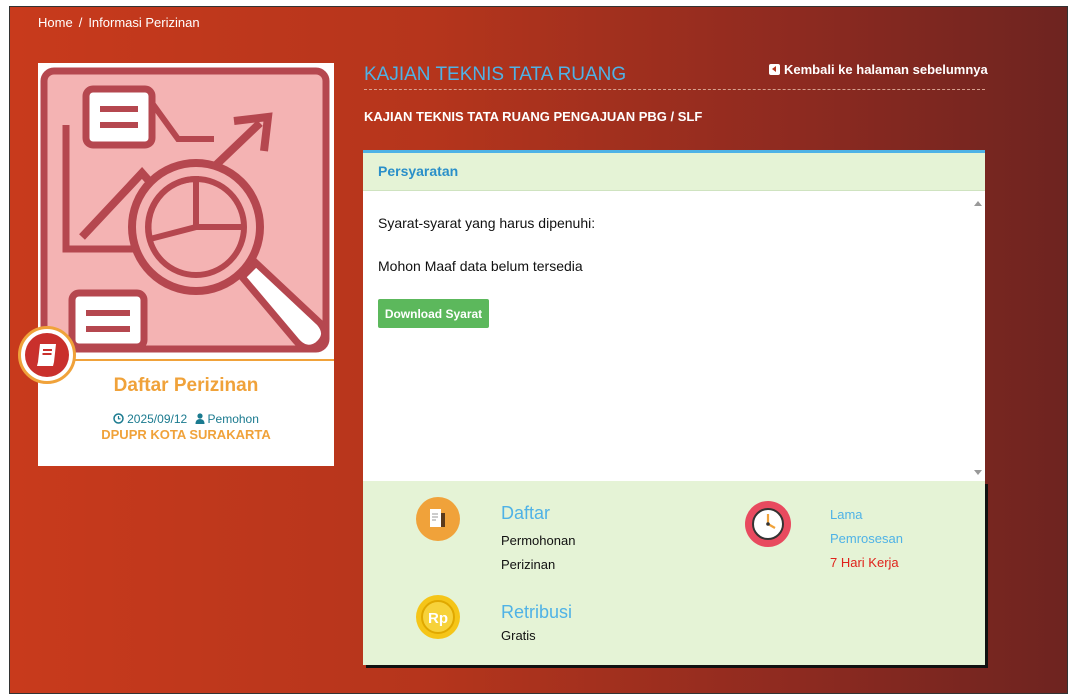  What do you see at coordinates (144, 22) in the screenshot?
I see `breadcrumb-current: Informasi Perizinan` at bounding box center [144, 22].